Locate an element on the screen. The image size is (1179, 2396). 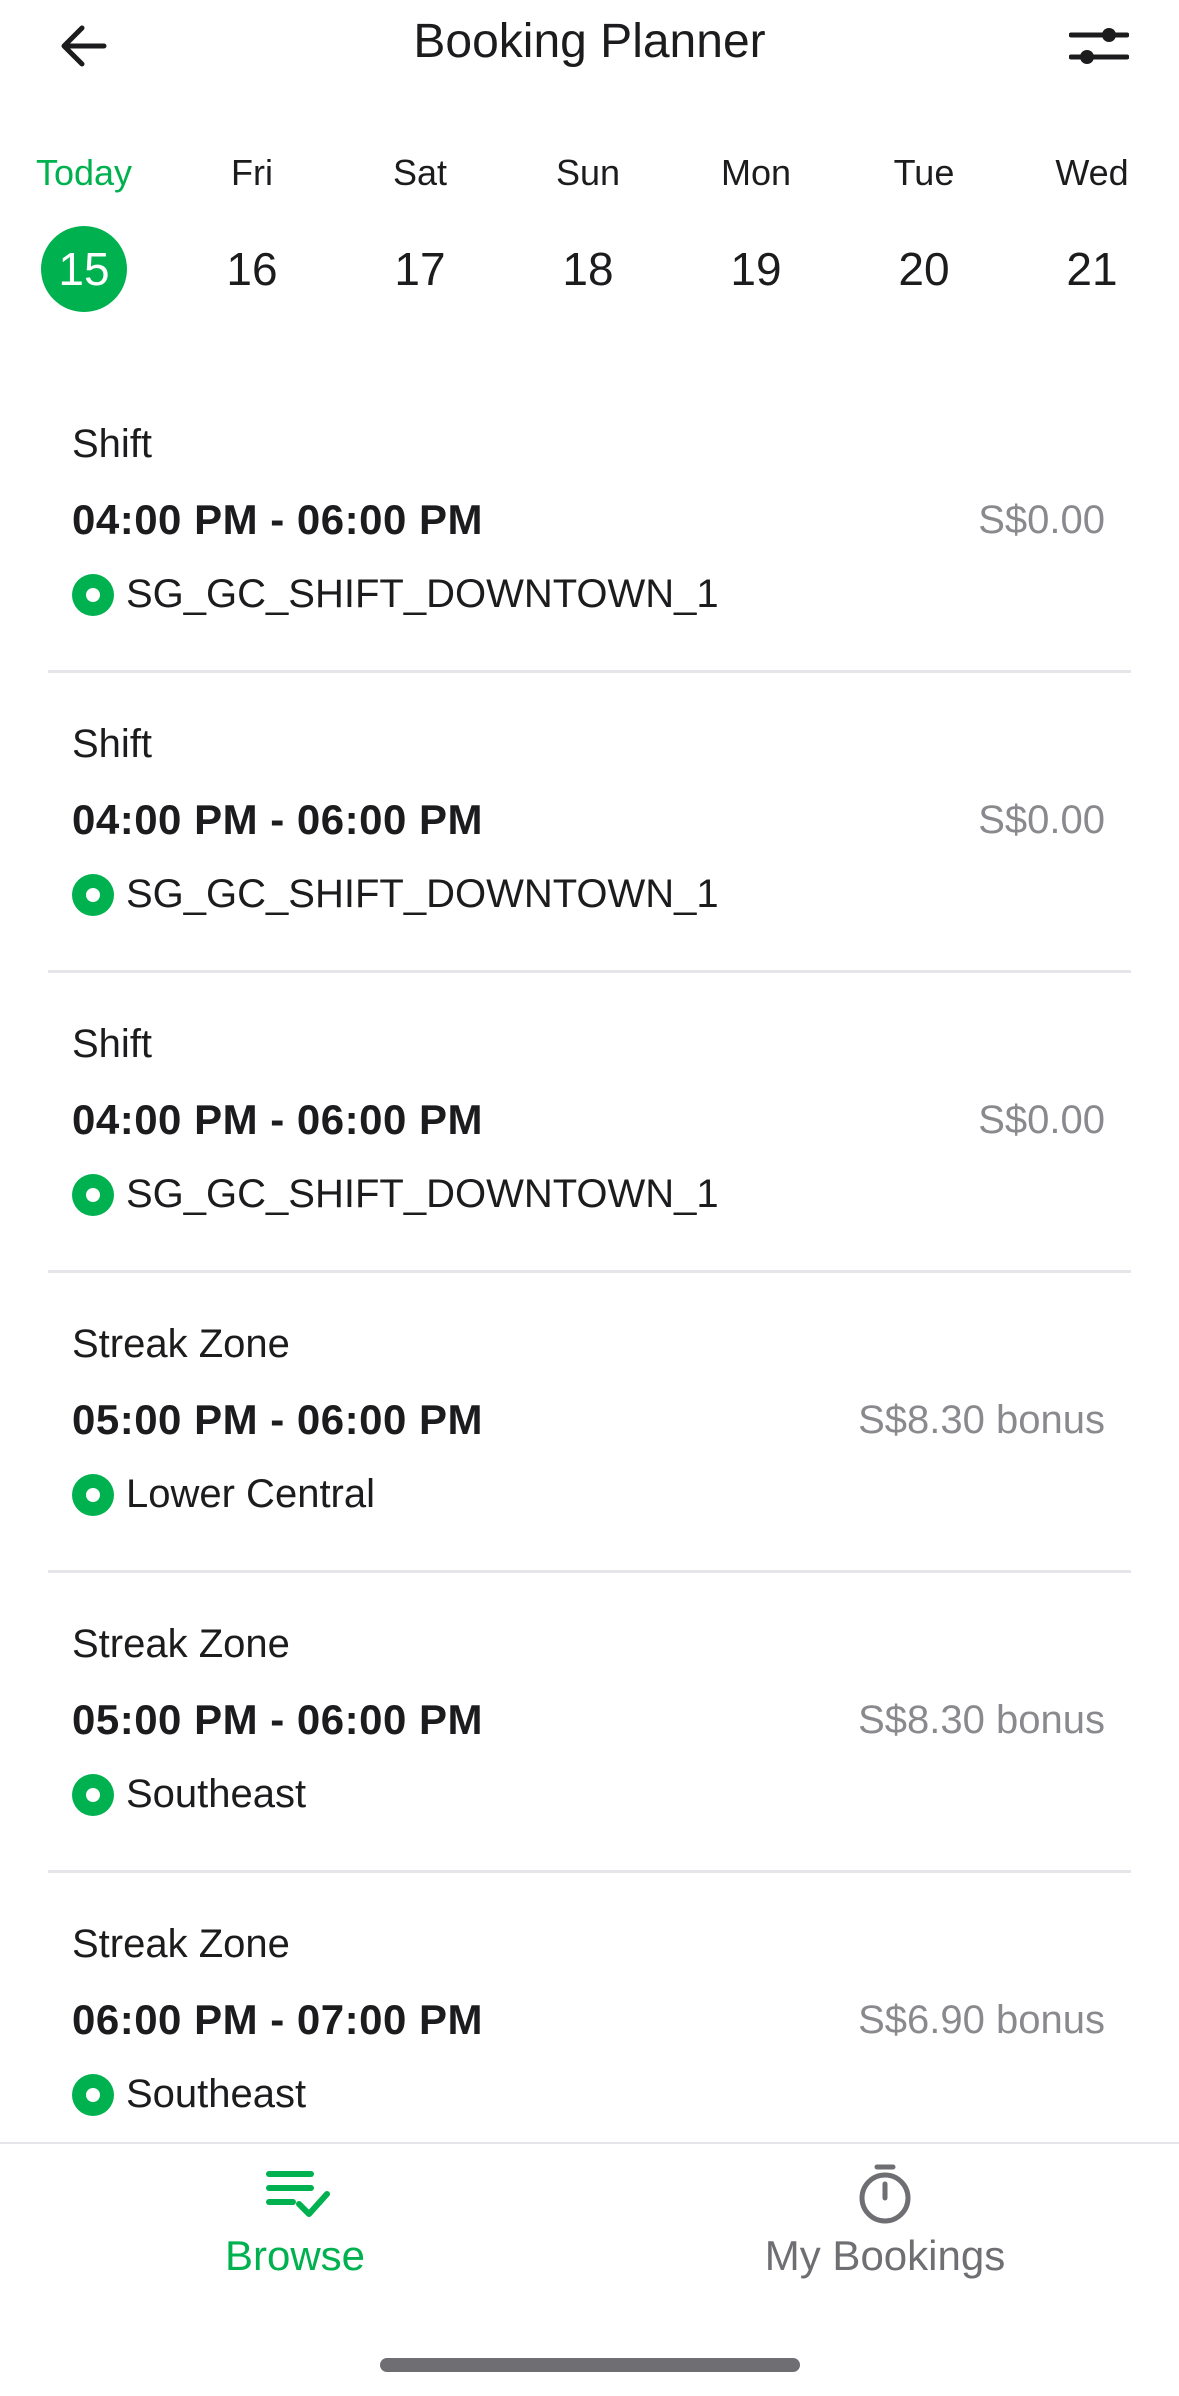
tab-my-bookings-label: My Bookings is located at coordinates (885, 2255).